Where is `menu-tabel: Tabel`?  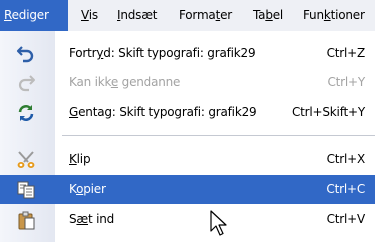
menu-tabel: Tabel is located at coordinates (268, 15).